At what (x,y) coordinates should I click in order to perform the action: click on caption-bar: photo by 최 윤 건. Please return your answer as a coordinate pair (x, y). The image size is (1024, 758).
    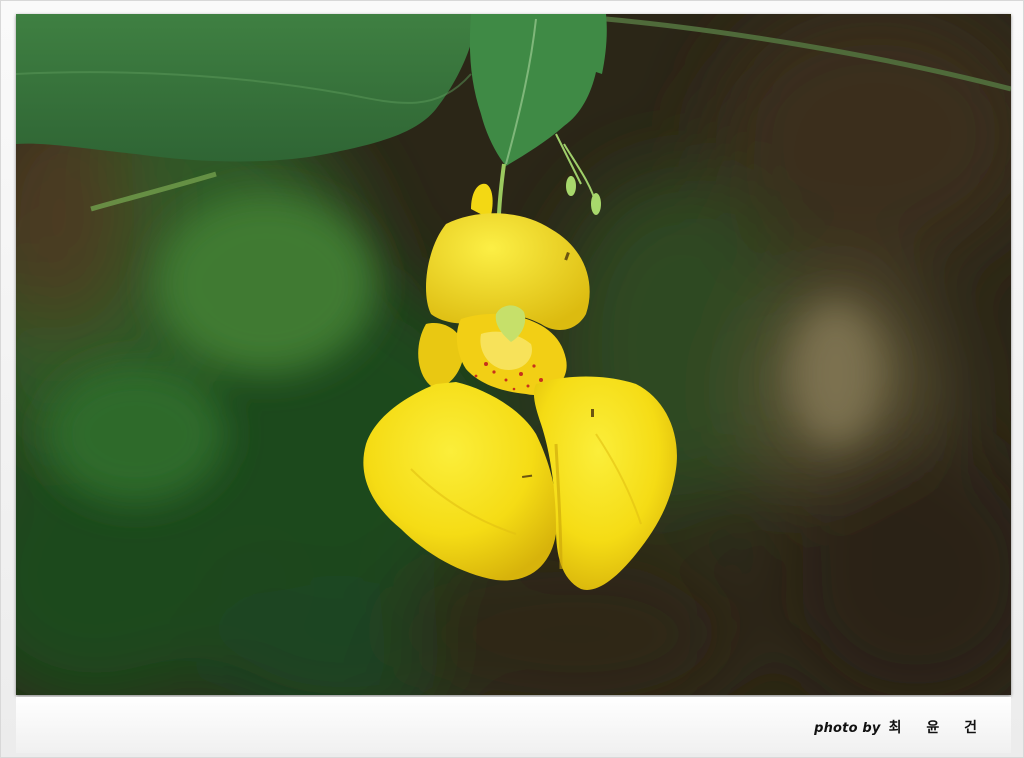
    Looking at the image, I should click on (513, 725).